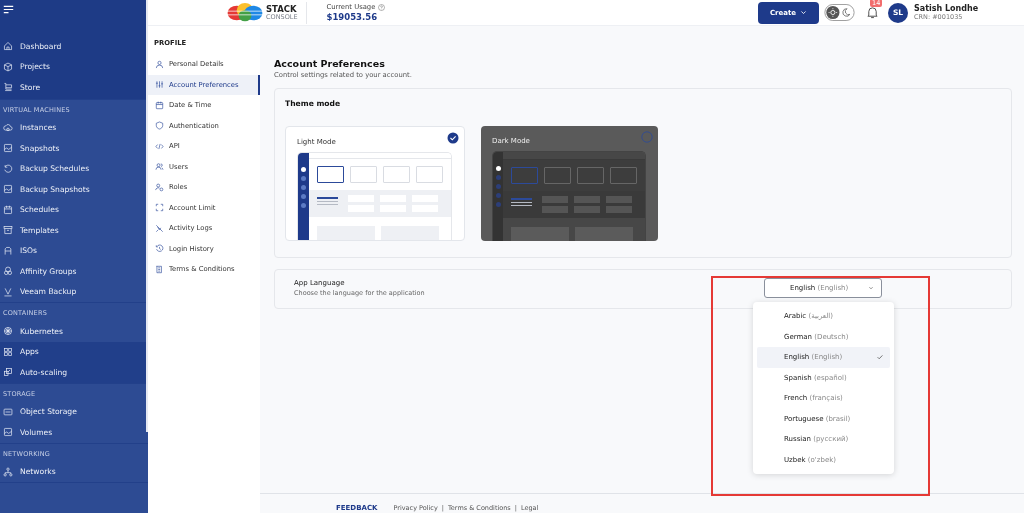  What do you see at coordinates (8, 411) in the screenshot?
I see `storage-icon` at bounding box center [8, 411].